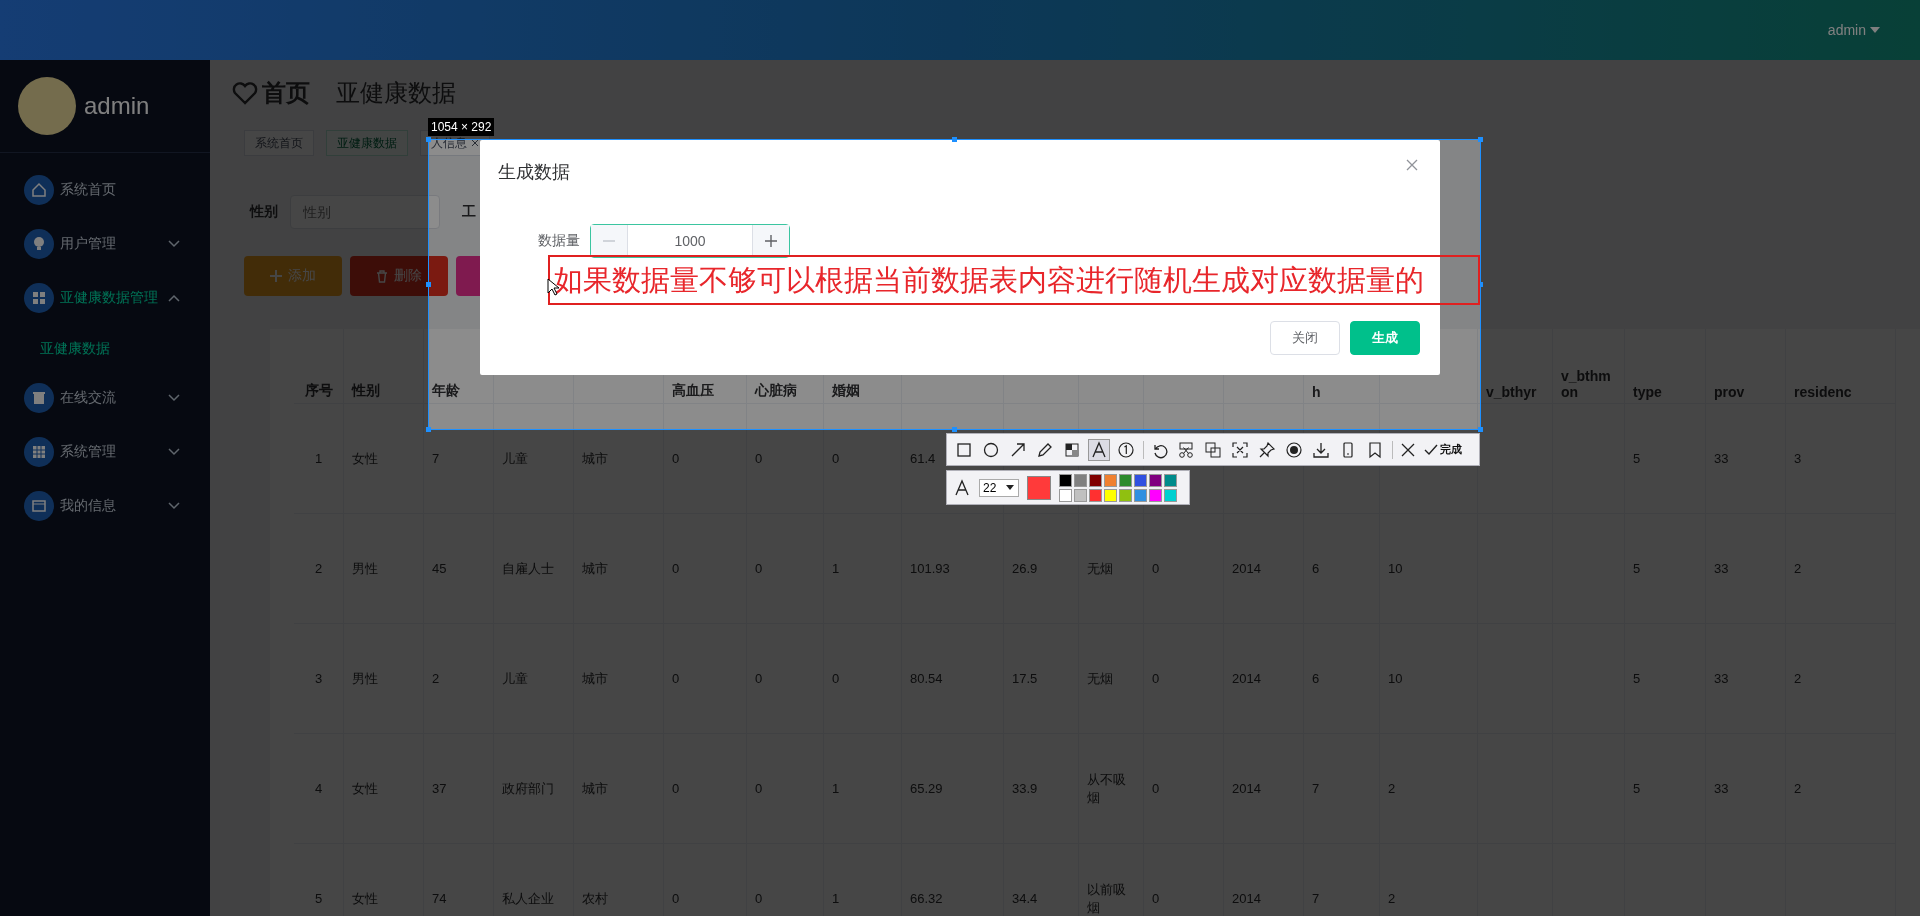 The image size is (1920, 916). Describe the element at coordinates (105, 398) in the screenshot. I see `sidebar-item: 在线交流` at that location.